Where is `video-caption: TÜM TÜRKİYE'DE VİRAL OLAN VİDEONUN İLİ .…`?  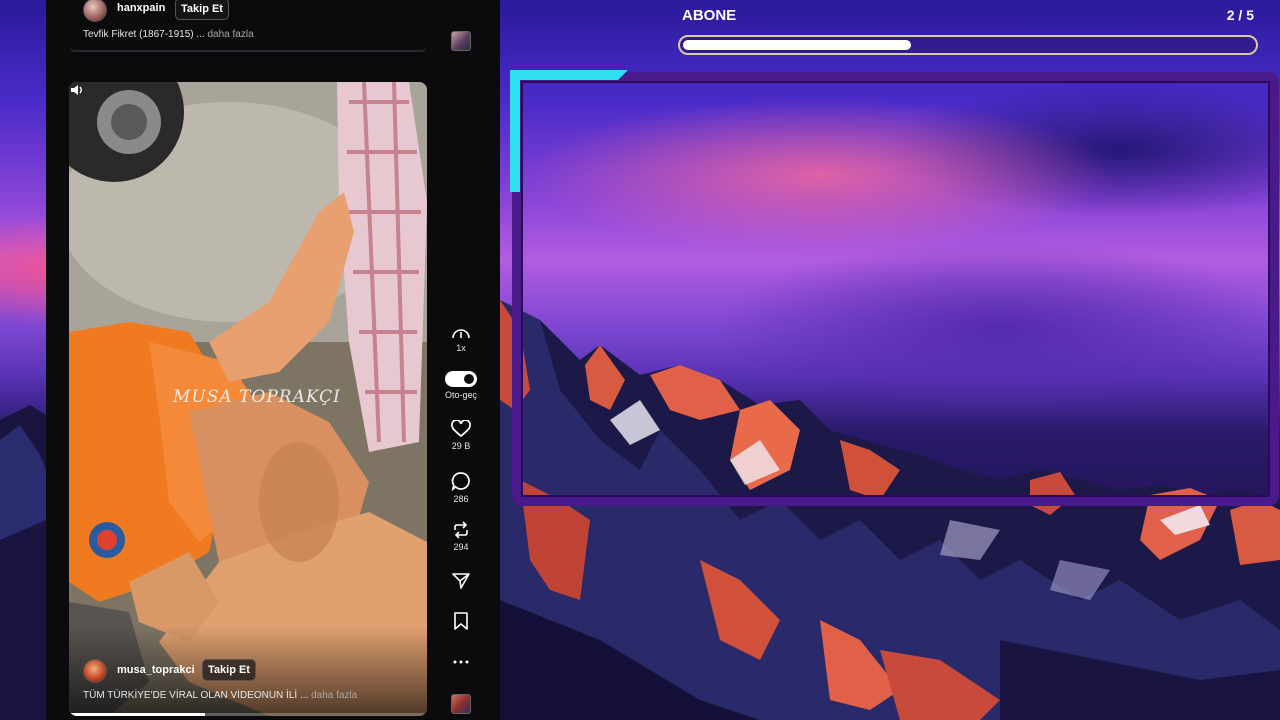 video-caption: TÜM TÜRKİYE'DE VİRAL OLAN VİDEONUN İLİ .… is located at coordinates (220, 695).